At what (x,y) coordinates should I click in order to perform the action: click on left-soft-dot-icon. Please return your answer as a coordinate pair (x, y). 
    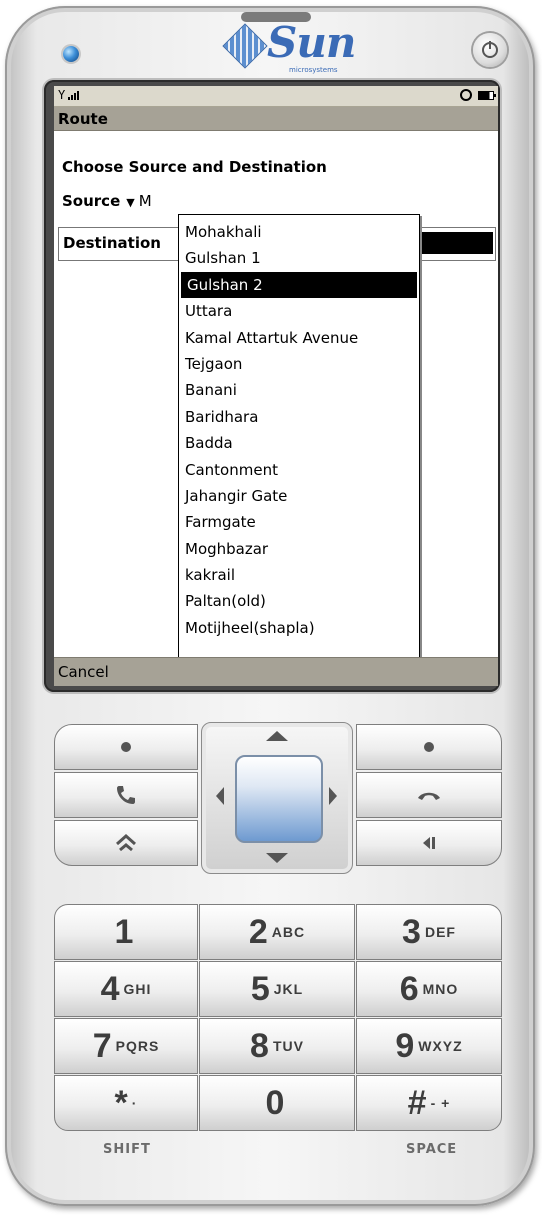
    Looking at the image, I should click on (126, 747).